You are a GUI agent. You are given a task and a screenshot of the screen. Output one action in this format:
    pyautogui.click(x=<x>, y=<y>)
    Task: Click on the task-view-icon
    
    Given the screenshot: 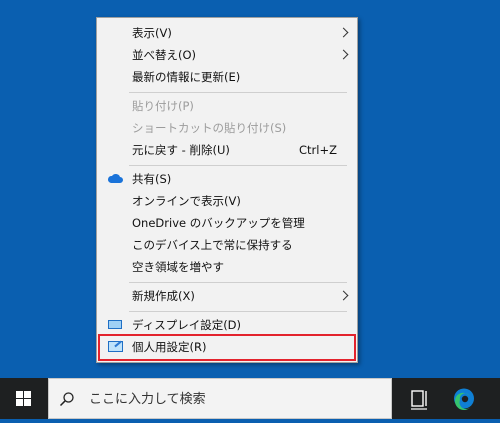 What is the action you would take?
    pyautogui.click(x=419, y=400)
    